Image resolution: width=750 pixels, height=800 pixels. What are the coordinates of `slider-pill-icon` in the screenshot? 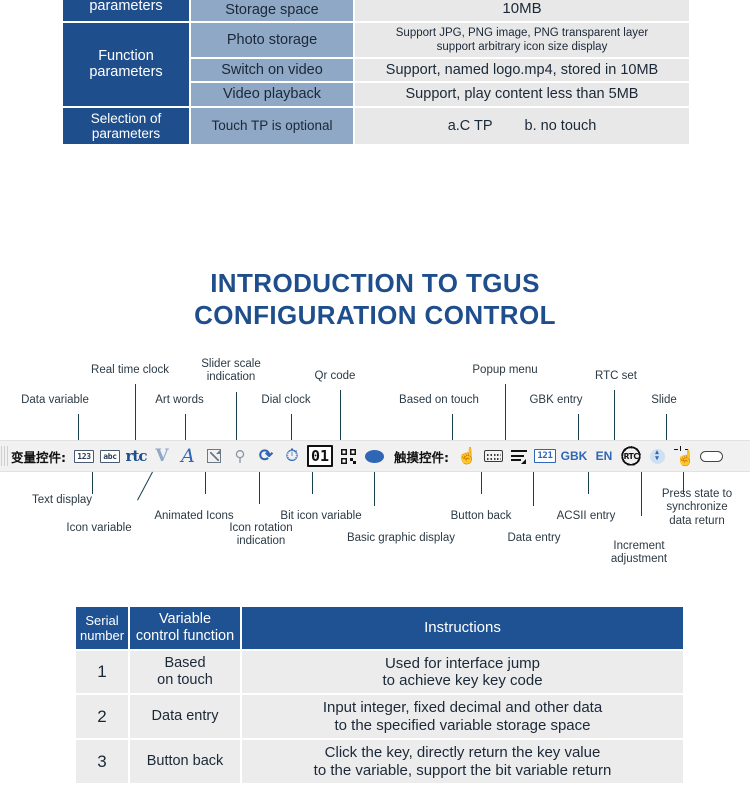 It's located at (711, 456).